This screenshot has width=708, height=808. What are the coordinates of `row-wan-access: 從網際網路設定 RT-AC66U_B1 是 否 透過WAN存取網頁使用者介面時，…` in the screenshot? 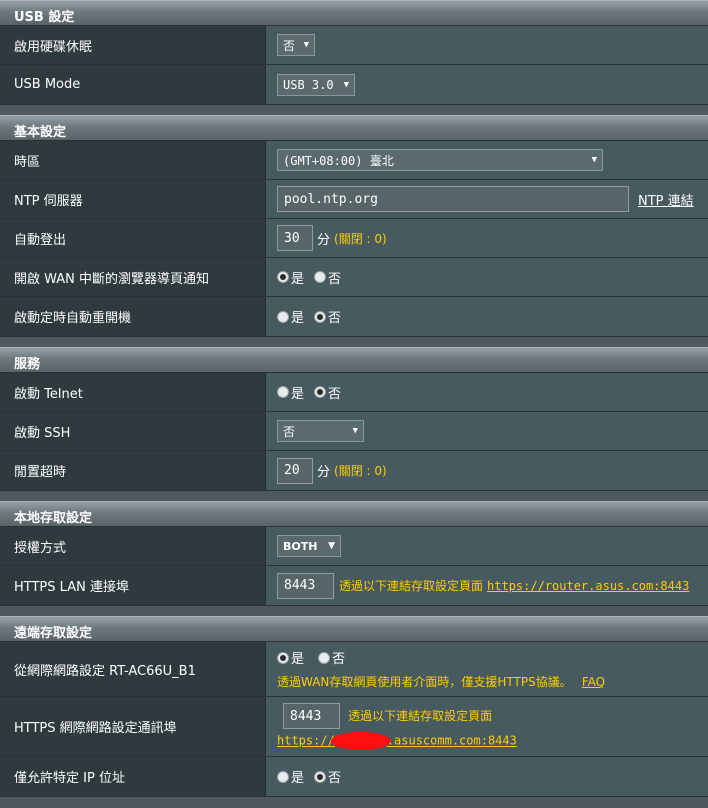 It's located at (354, 669).